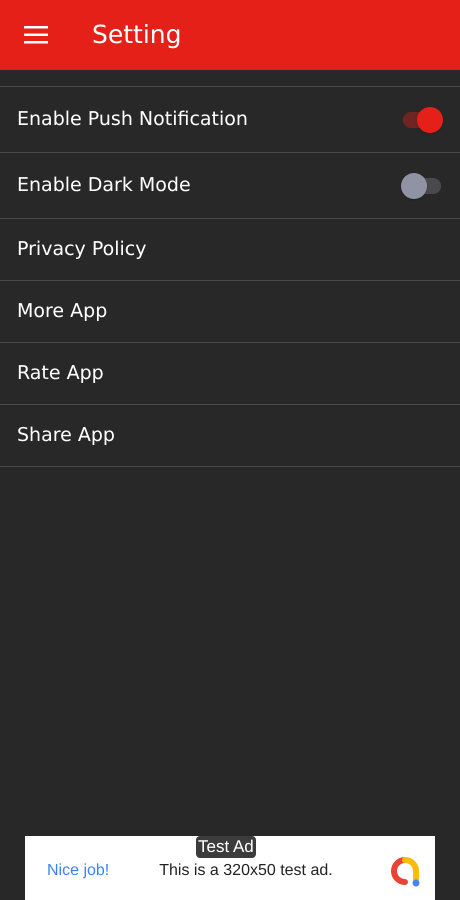  What do you see at coordinates (81, 249) in the screenshot?
I see `setting-label: Privacy Policy` at bounding box center [81, 249].